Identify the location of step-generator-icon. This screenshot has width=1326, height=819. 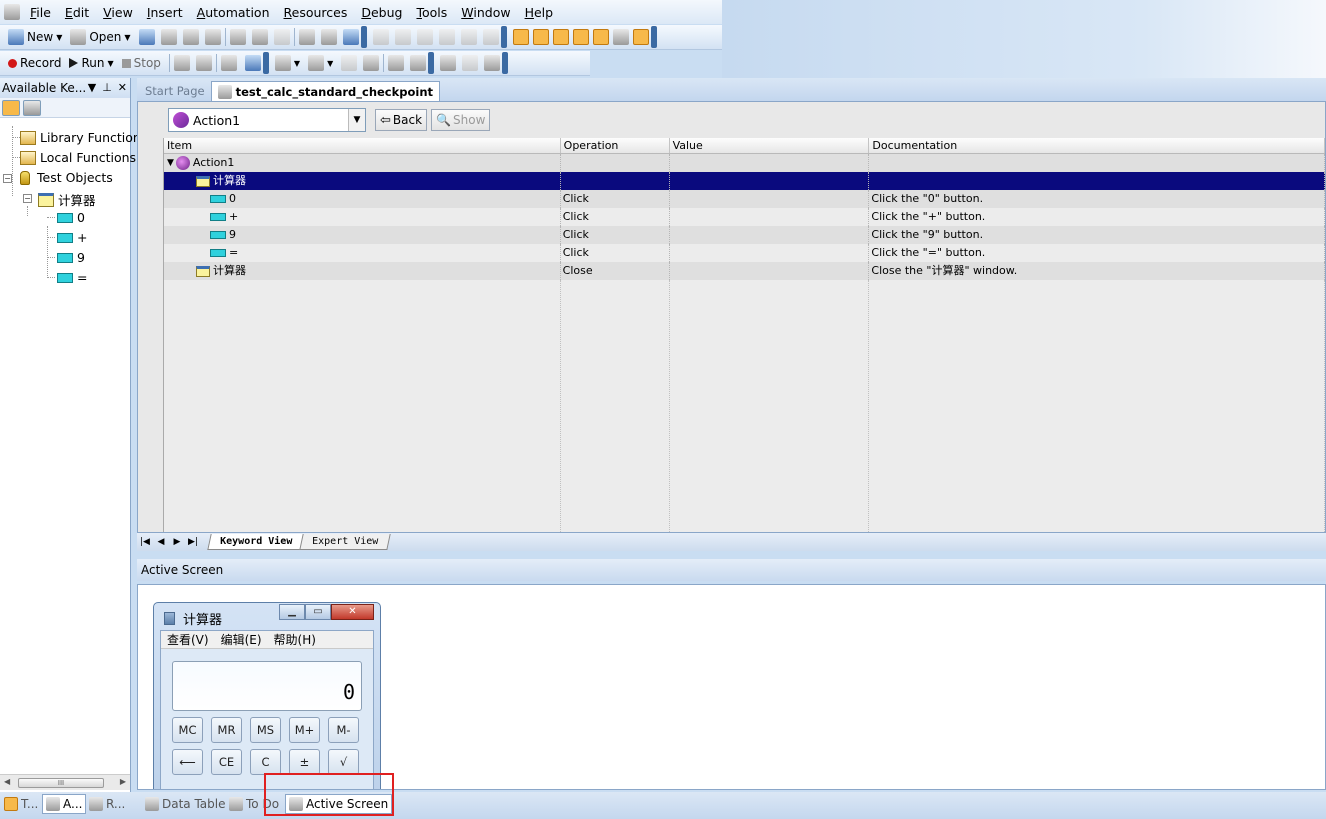
(228, 63).